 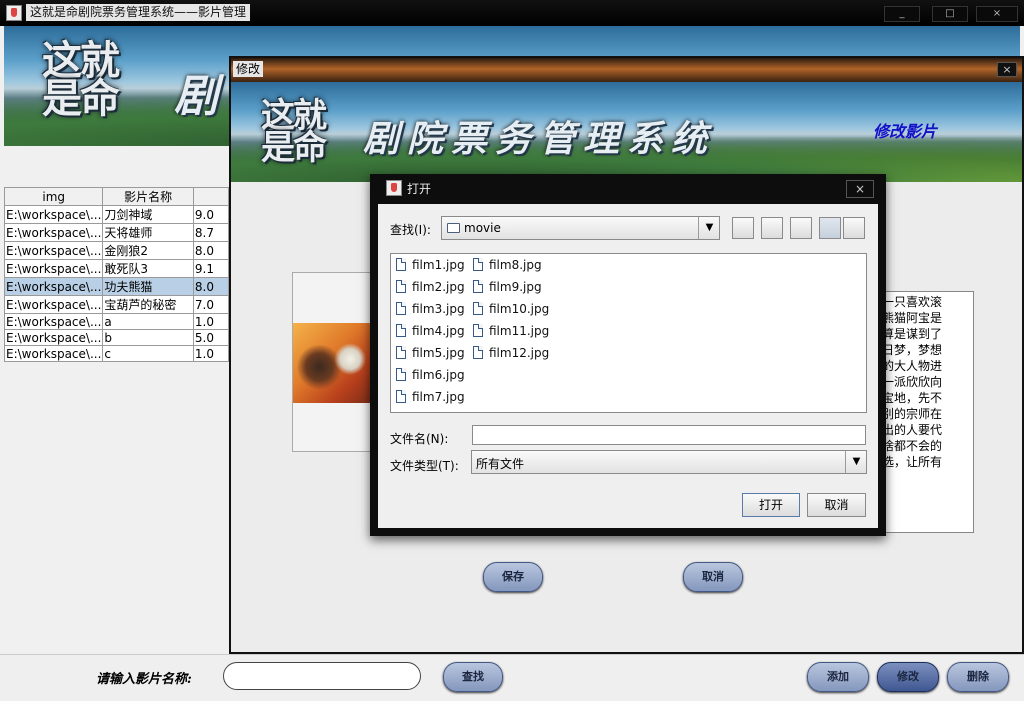 I want to click on file-item: film4.jpg, so click(x=430, y=331).